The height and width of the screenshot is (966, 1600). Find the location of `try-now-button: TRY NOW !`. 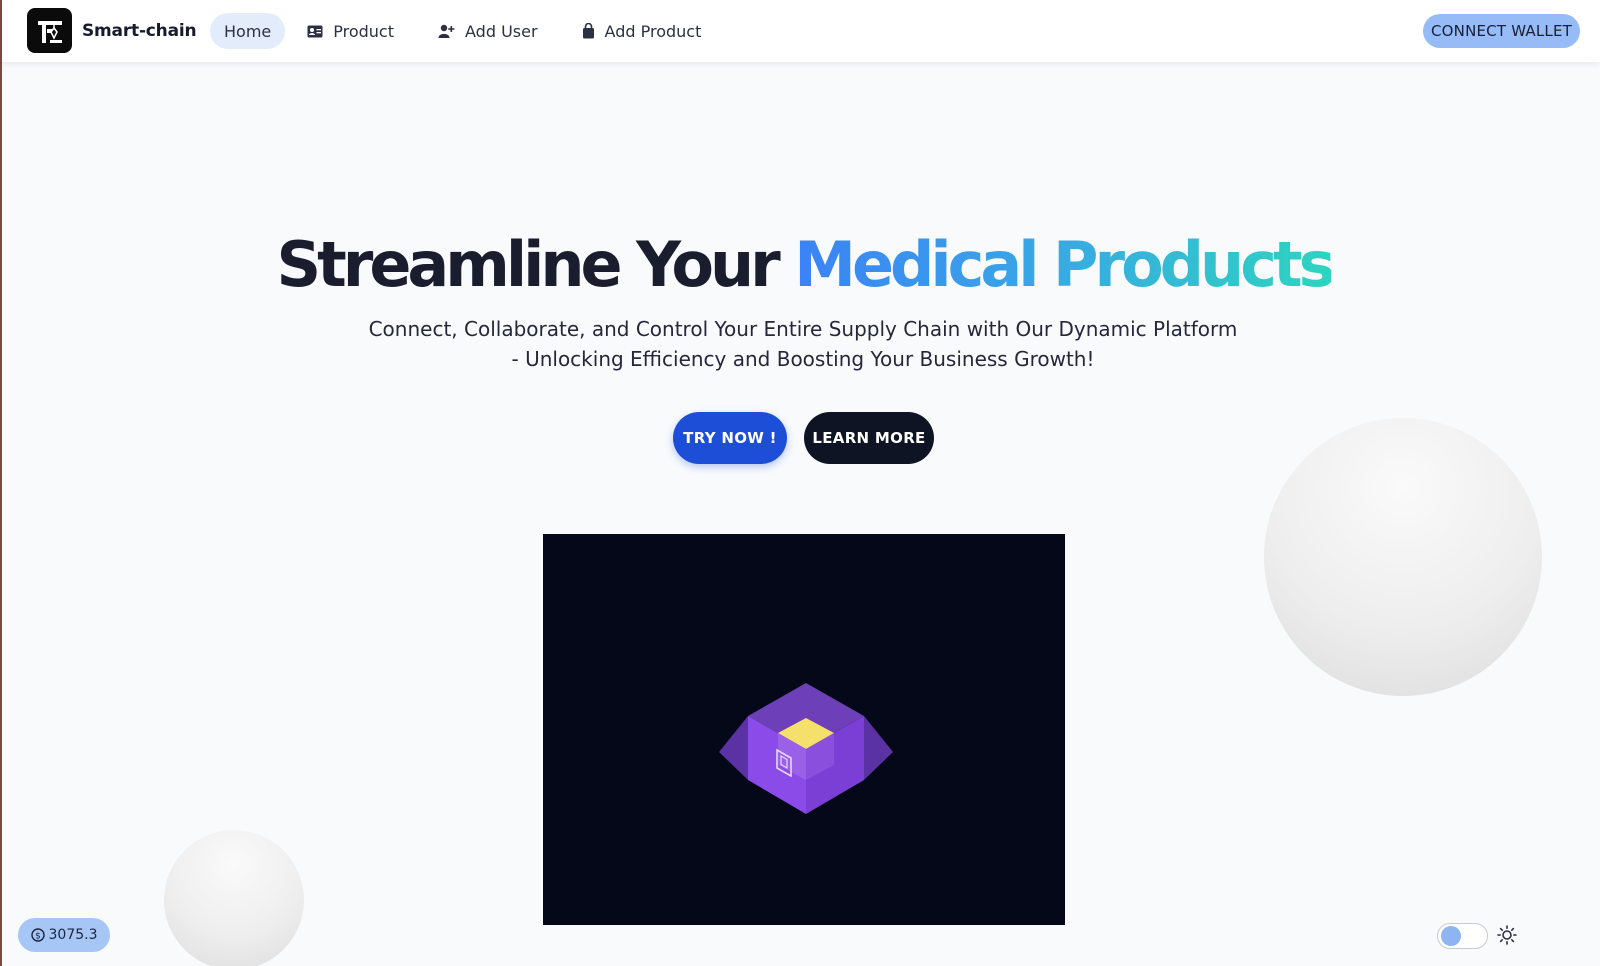

try-now-button: TRY NOW ! is located at coordinates (730, 438).